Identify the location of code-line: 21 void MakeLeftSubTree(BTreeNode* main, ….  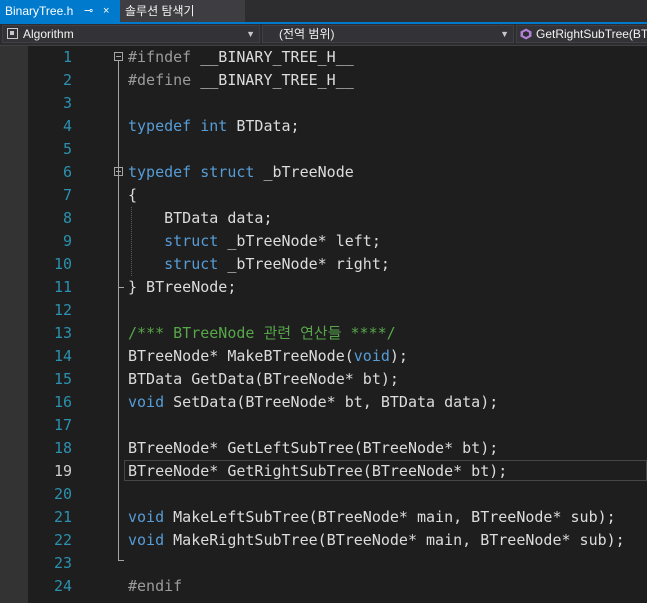
(323, 517).